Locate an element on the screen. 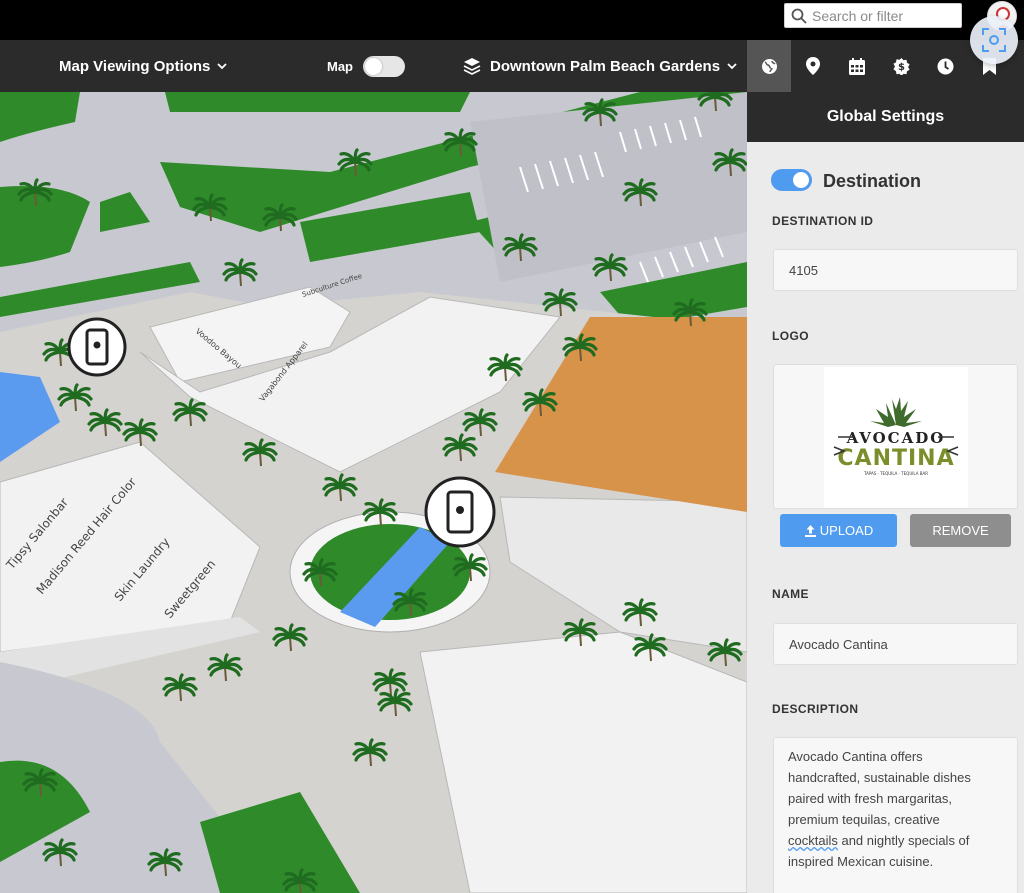 Image resolution: width=1024 pixels, height=893 pixels. destination-id-label: DESTINATION ID is located at coordinates (823, 221).